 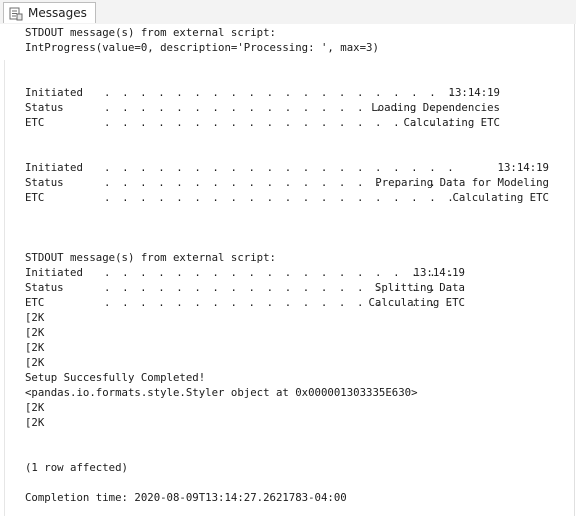 I want to click on tab-messages: Messages, so click(x=49, y=12).